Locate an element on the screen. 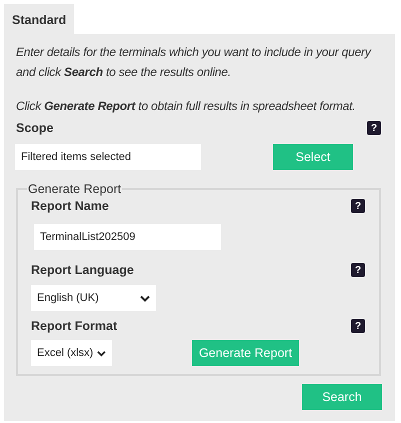 Image resolution: width=401 pixels, height=423 pixels. format-select: Excel (xlsx) is located at coordinates (71, 353).